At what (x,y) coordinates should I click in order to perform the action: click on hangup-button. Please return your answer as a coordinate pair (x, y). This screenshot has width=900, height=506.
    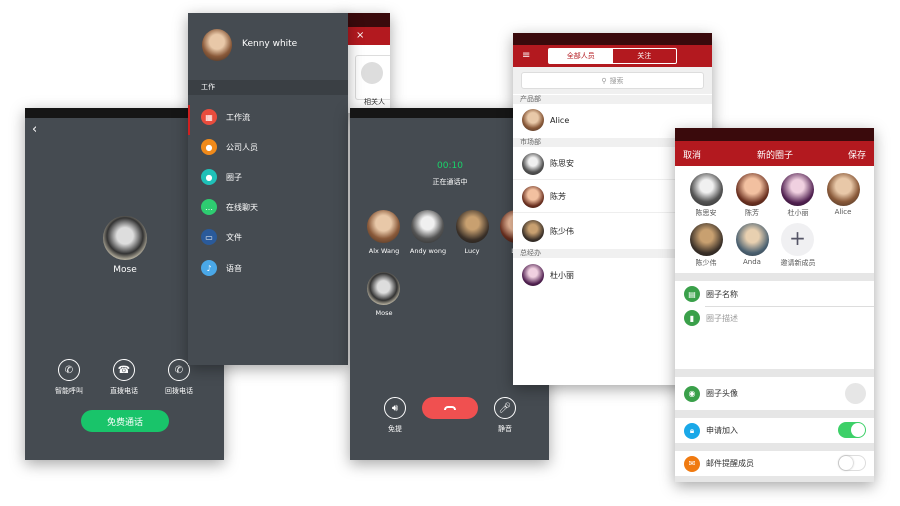
    Looking at the image, I should click on (450, 408).